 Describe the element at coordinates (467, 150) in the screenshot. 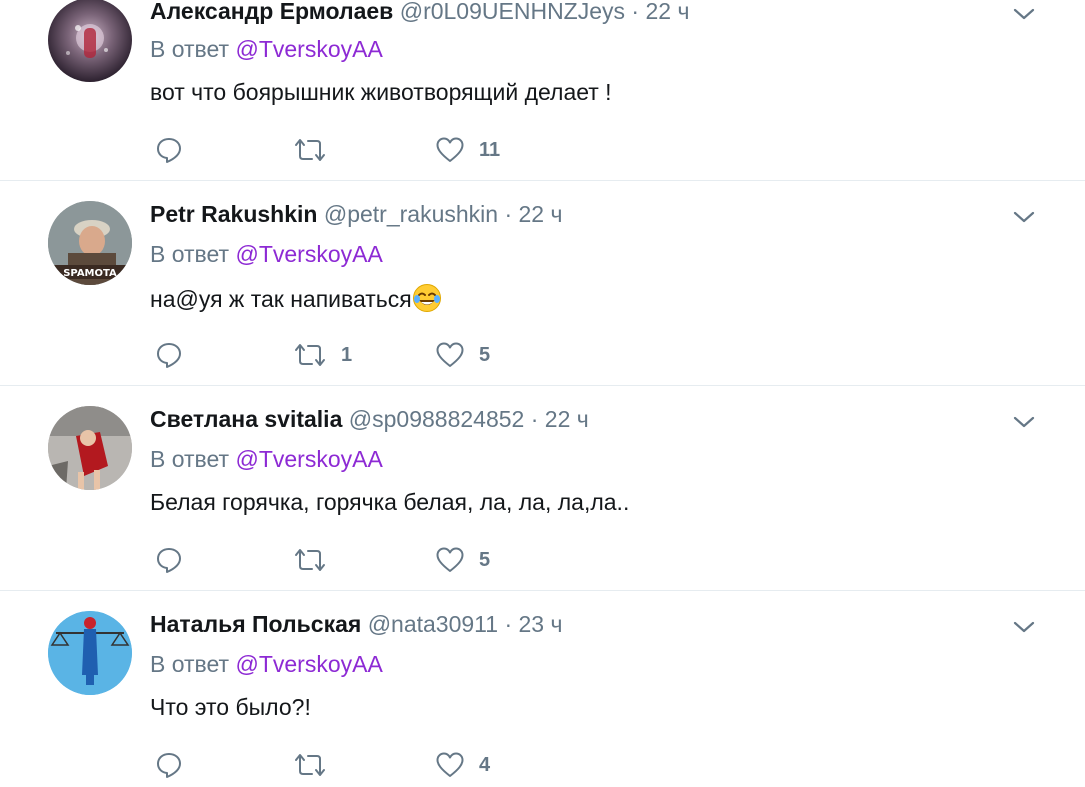

I see `like-button: 11` at that location.